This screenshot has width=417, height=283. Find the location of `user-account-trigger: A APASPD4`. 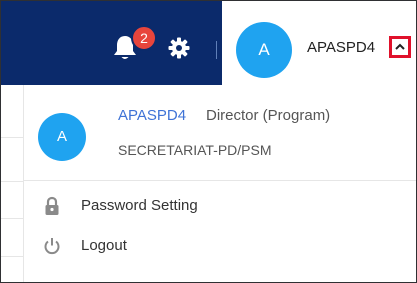

user-account-trigger: A APASPD4 is located at coordinates (319, 43).